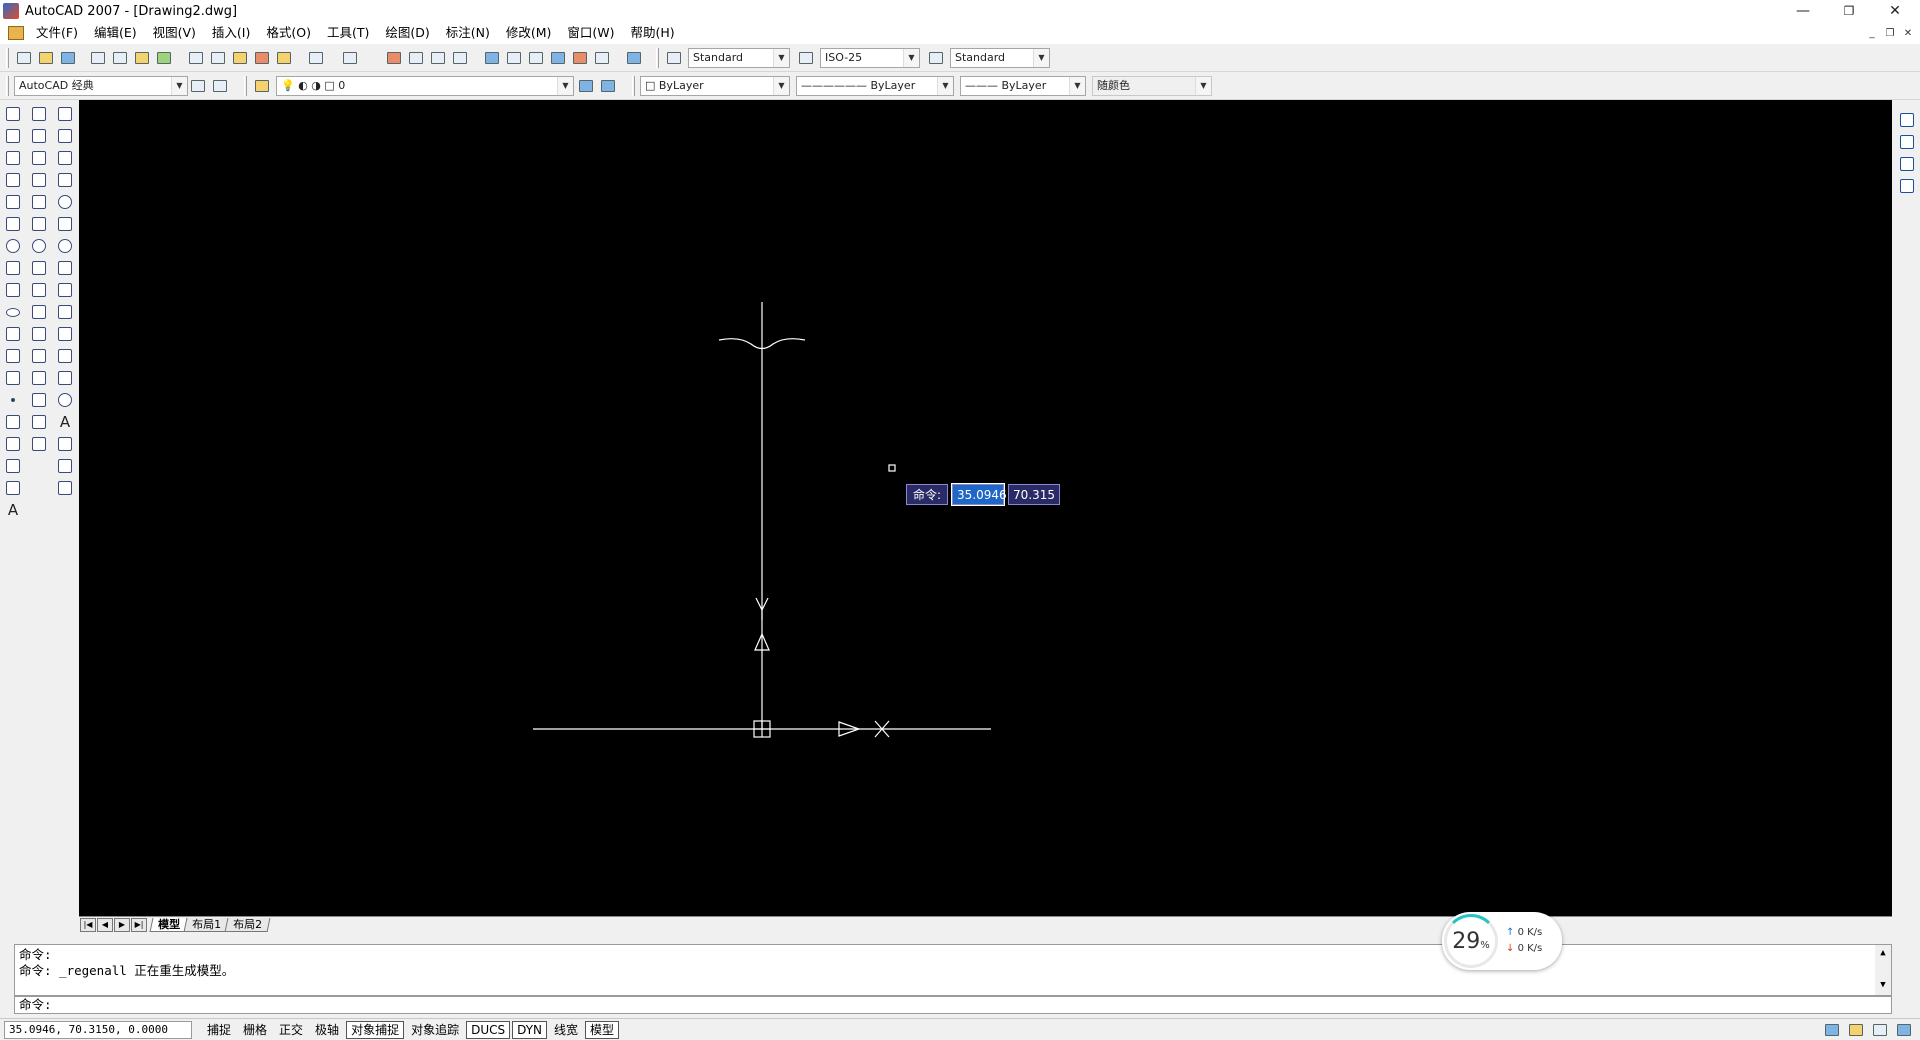 This screenshot has height=1040, width=1920. Describe the element at coordinates (65, 356) in the screenshot. I see `quick-leader-icon` at that location.